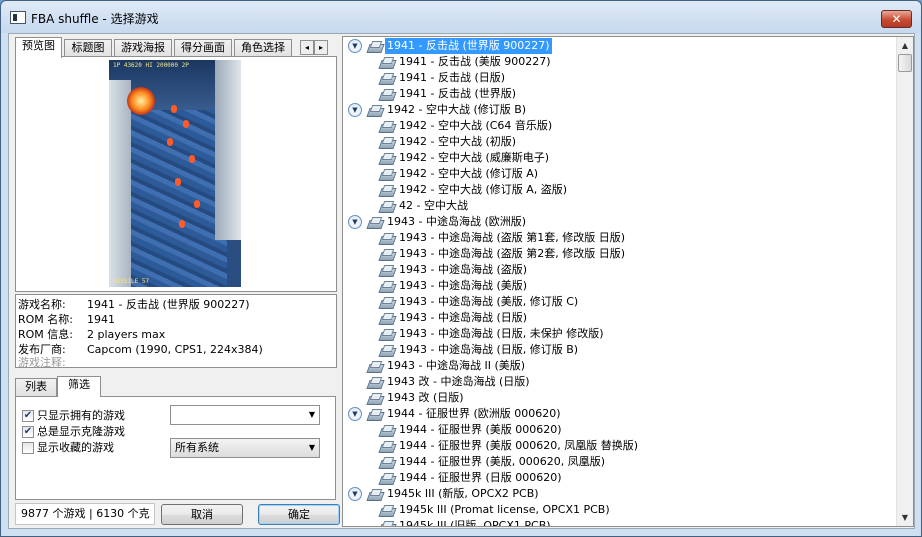 Image resolution: width=922 pixels, height=537 pixels. Describe the element at coordinates (81, 415) in the screenshot. I see `filter-label: 只显示拥有的游戏` at that location.